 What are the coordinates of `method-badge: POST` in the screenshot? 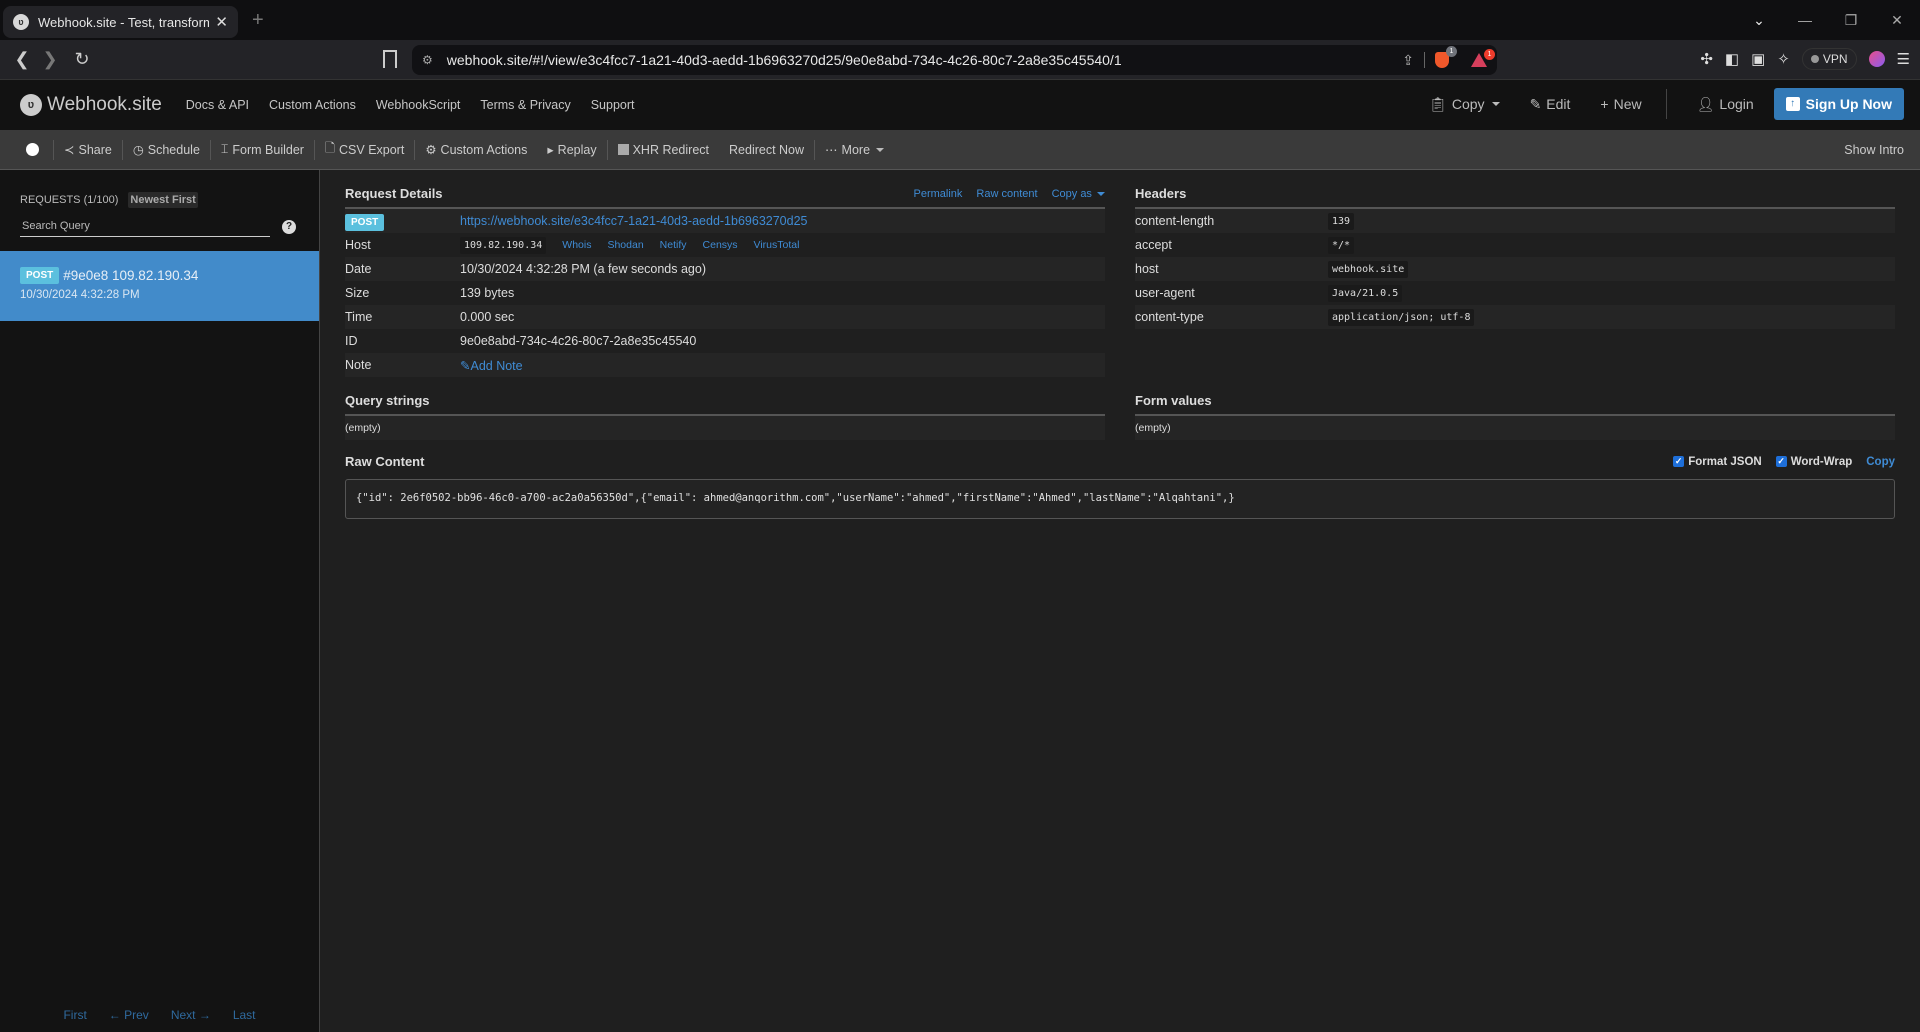 It's located at (40, 275).